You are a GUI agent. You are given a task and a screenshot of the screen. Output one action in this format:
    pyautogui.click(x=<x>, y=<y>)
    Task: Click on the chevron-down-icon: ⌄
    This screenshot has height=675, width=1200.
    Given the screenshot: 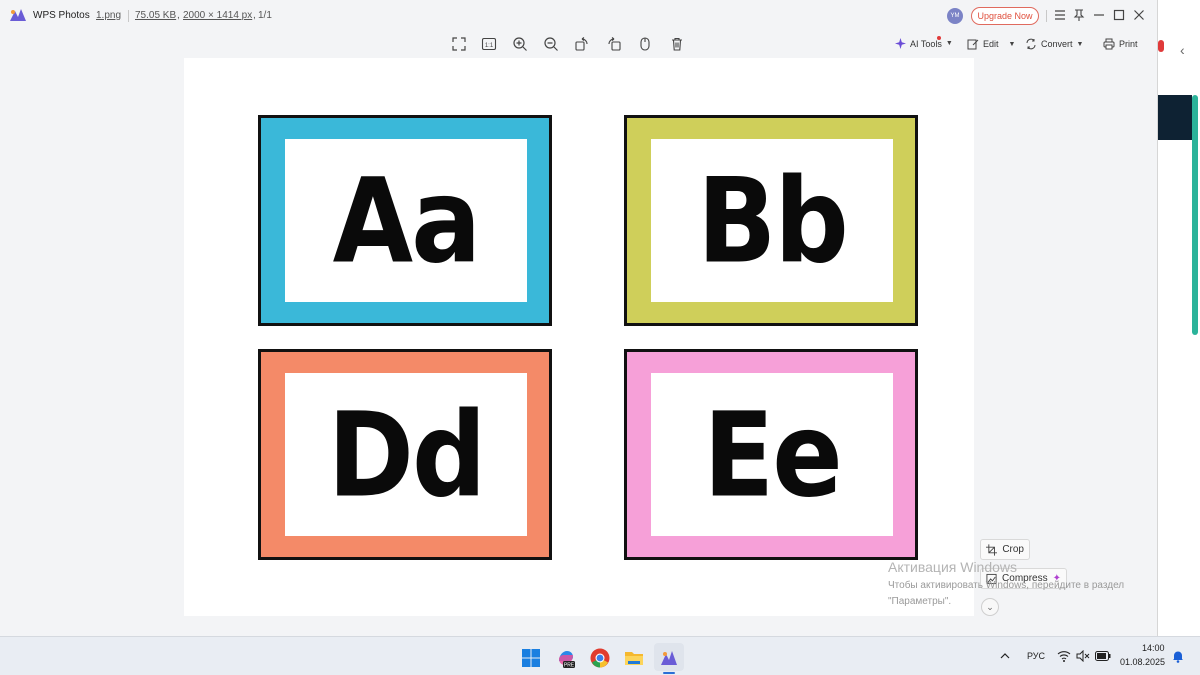 What is the action you would take?
    pyautogui.click(x=990, y=607)
    